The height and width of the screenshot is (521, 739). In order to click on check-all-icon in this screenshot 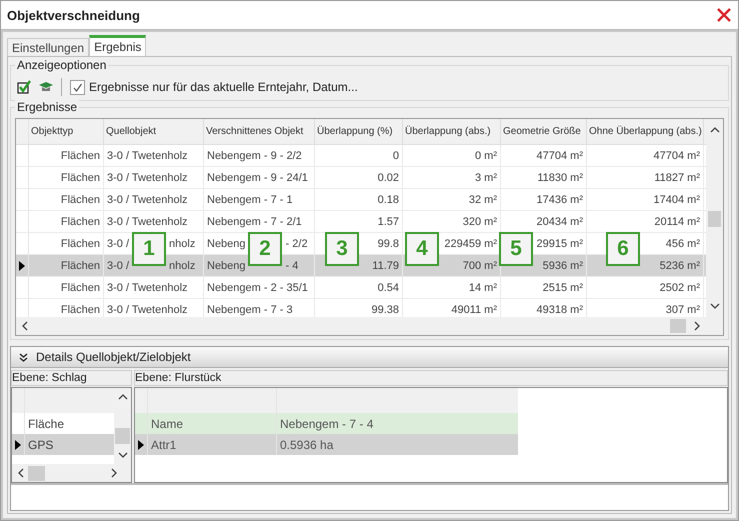, I will do `click(24, 87)`.